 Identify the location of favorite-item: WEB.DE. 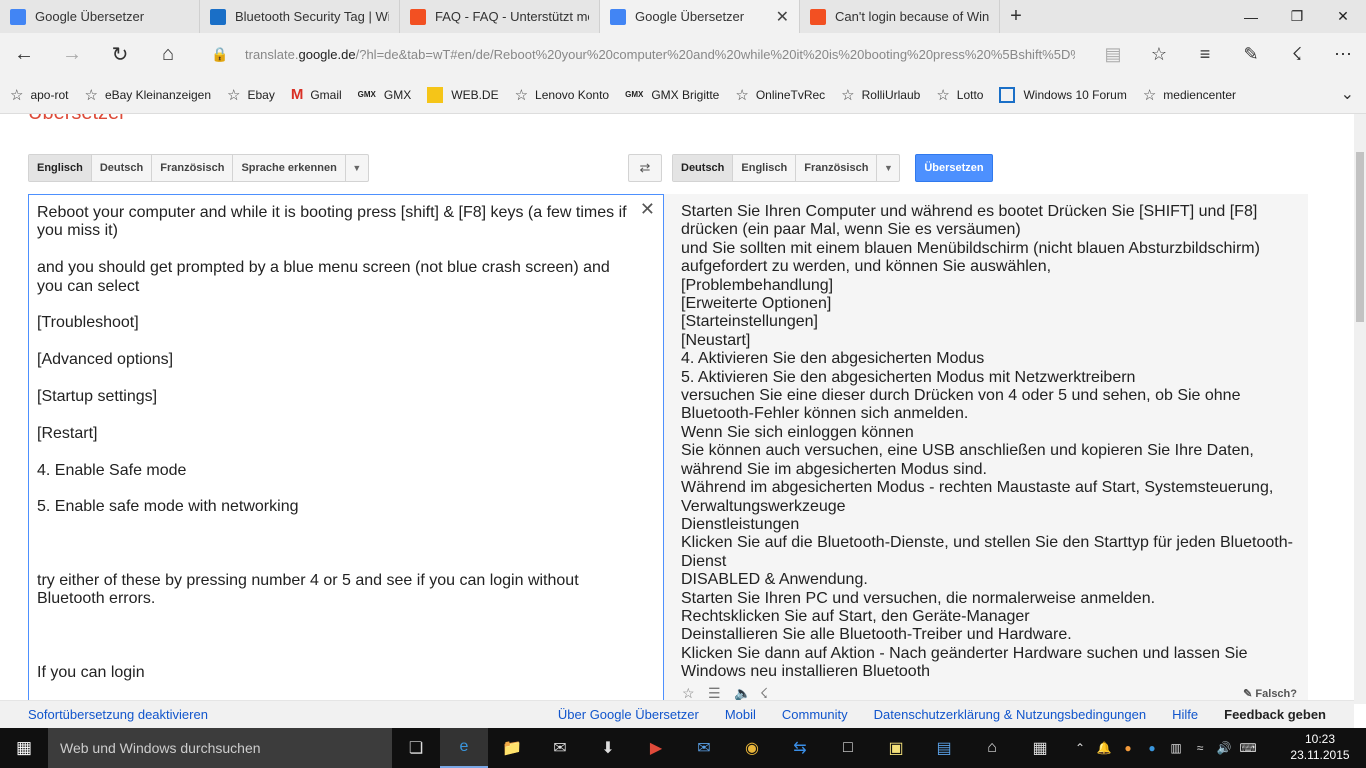
(463, 95).